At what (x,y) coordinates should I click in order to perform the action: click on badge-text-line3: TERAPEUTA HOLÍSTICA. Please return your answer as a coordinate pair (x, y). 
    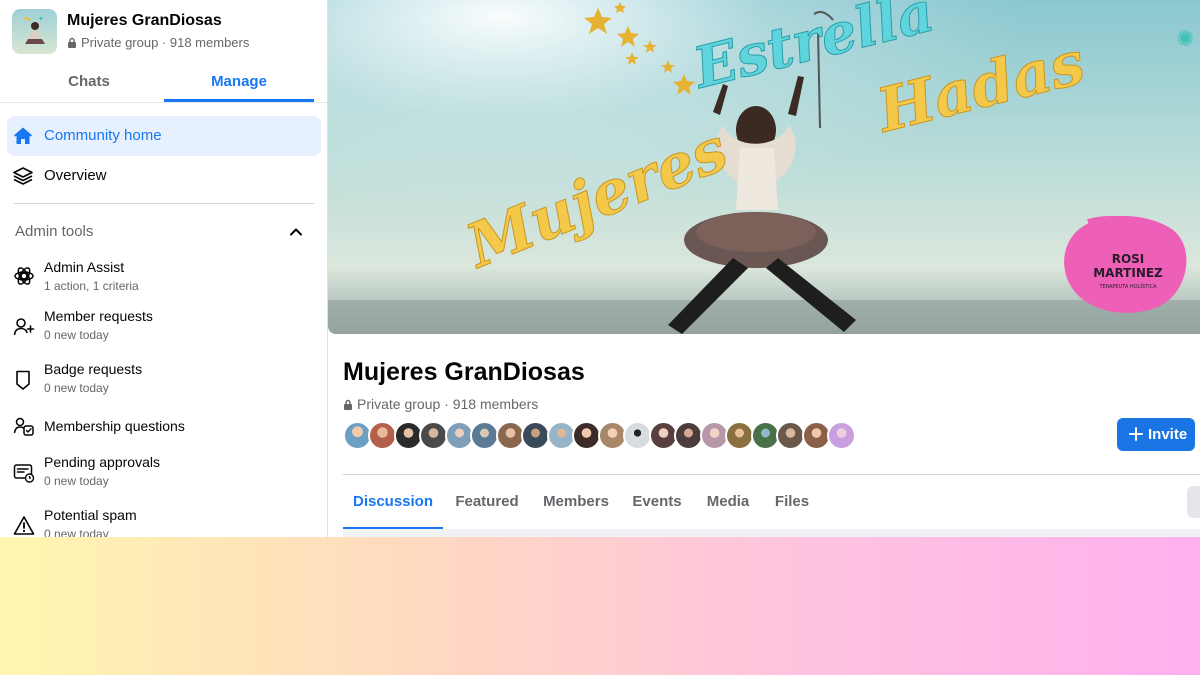
    Looking at the image, I should click on (1128, 286).